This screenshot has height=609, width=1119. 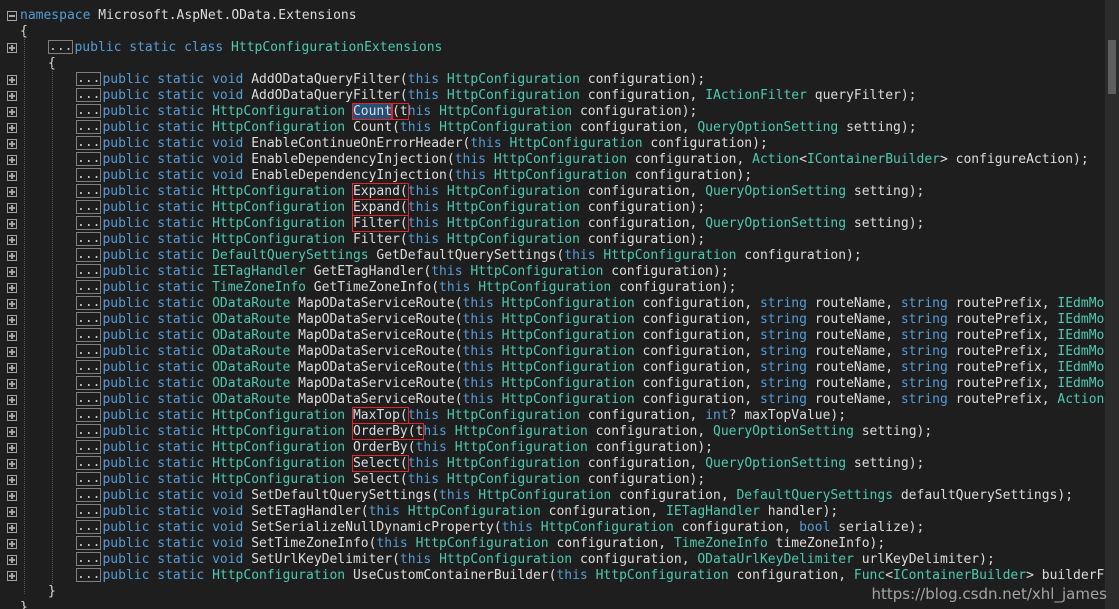 What do you see at coordinates (1112, 67) in the screenshot?
I see `scrollbar-thumb` at bounding box center [1112, 67].